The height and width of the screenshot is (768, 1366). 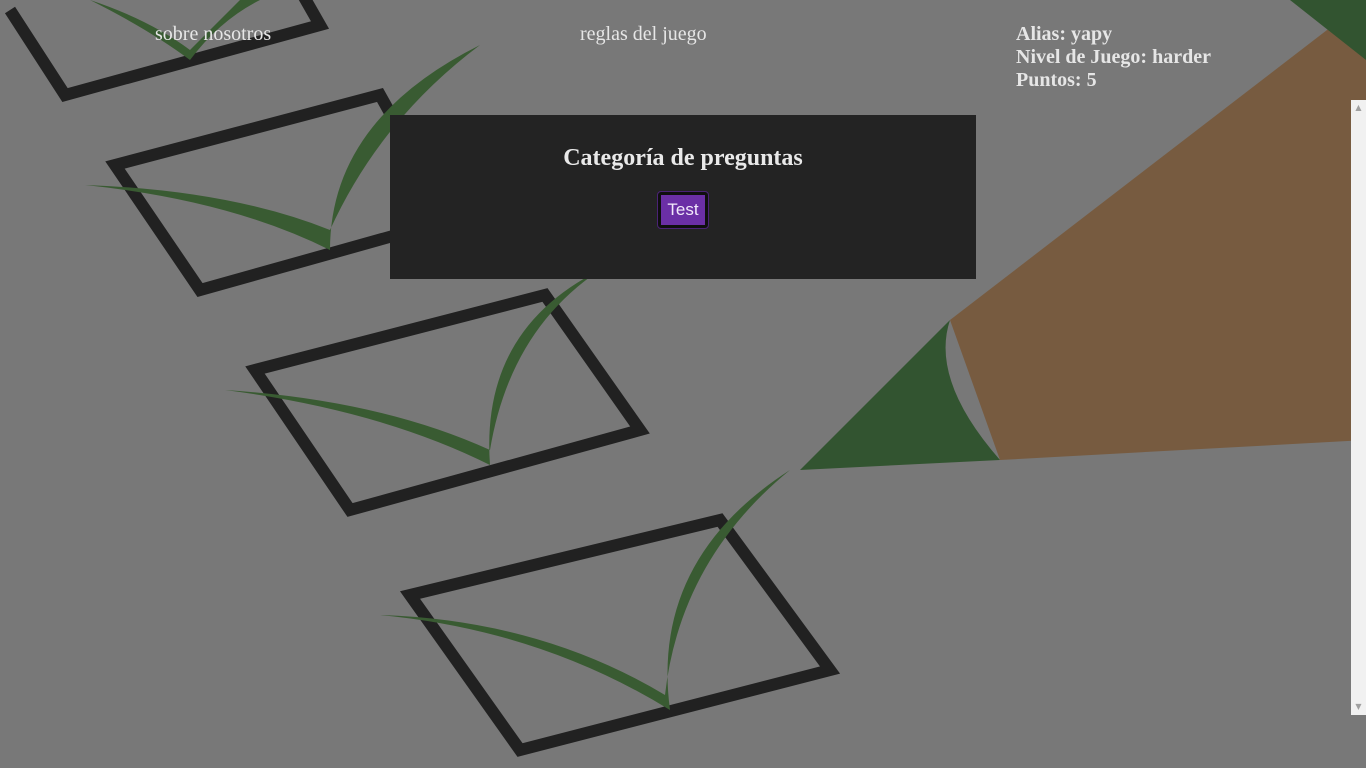 I want to click on nav-link-rules: reglas del juego, so click(x=643, y=34).